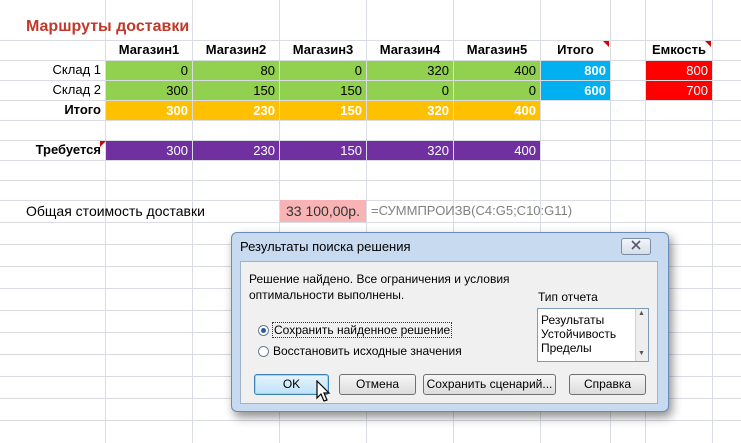 This screenshot has height=443, width=741. Describe the element at coordinates (575, 90) in the screenshot. I see `row-total-cell: 600` at that location.